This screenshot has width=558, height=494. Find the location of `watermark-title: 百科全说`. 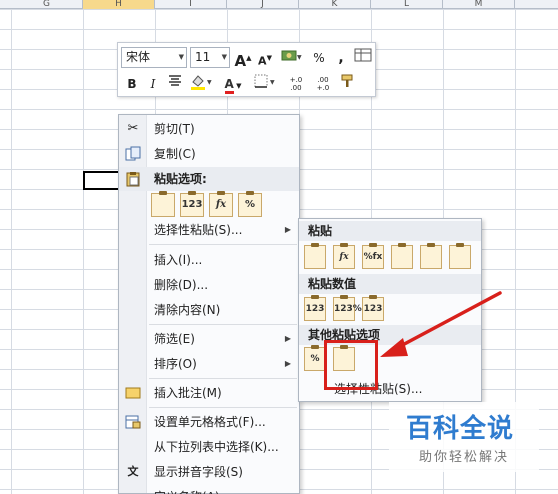

watermark-title: 百科全说 is located at coordinates (460, 429).